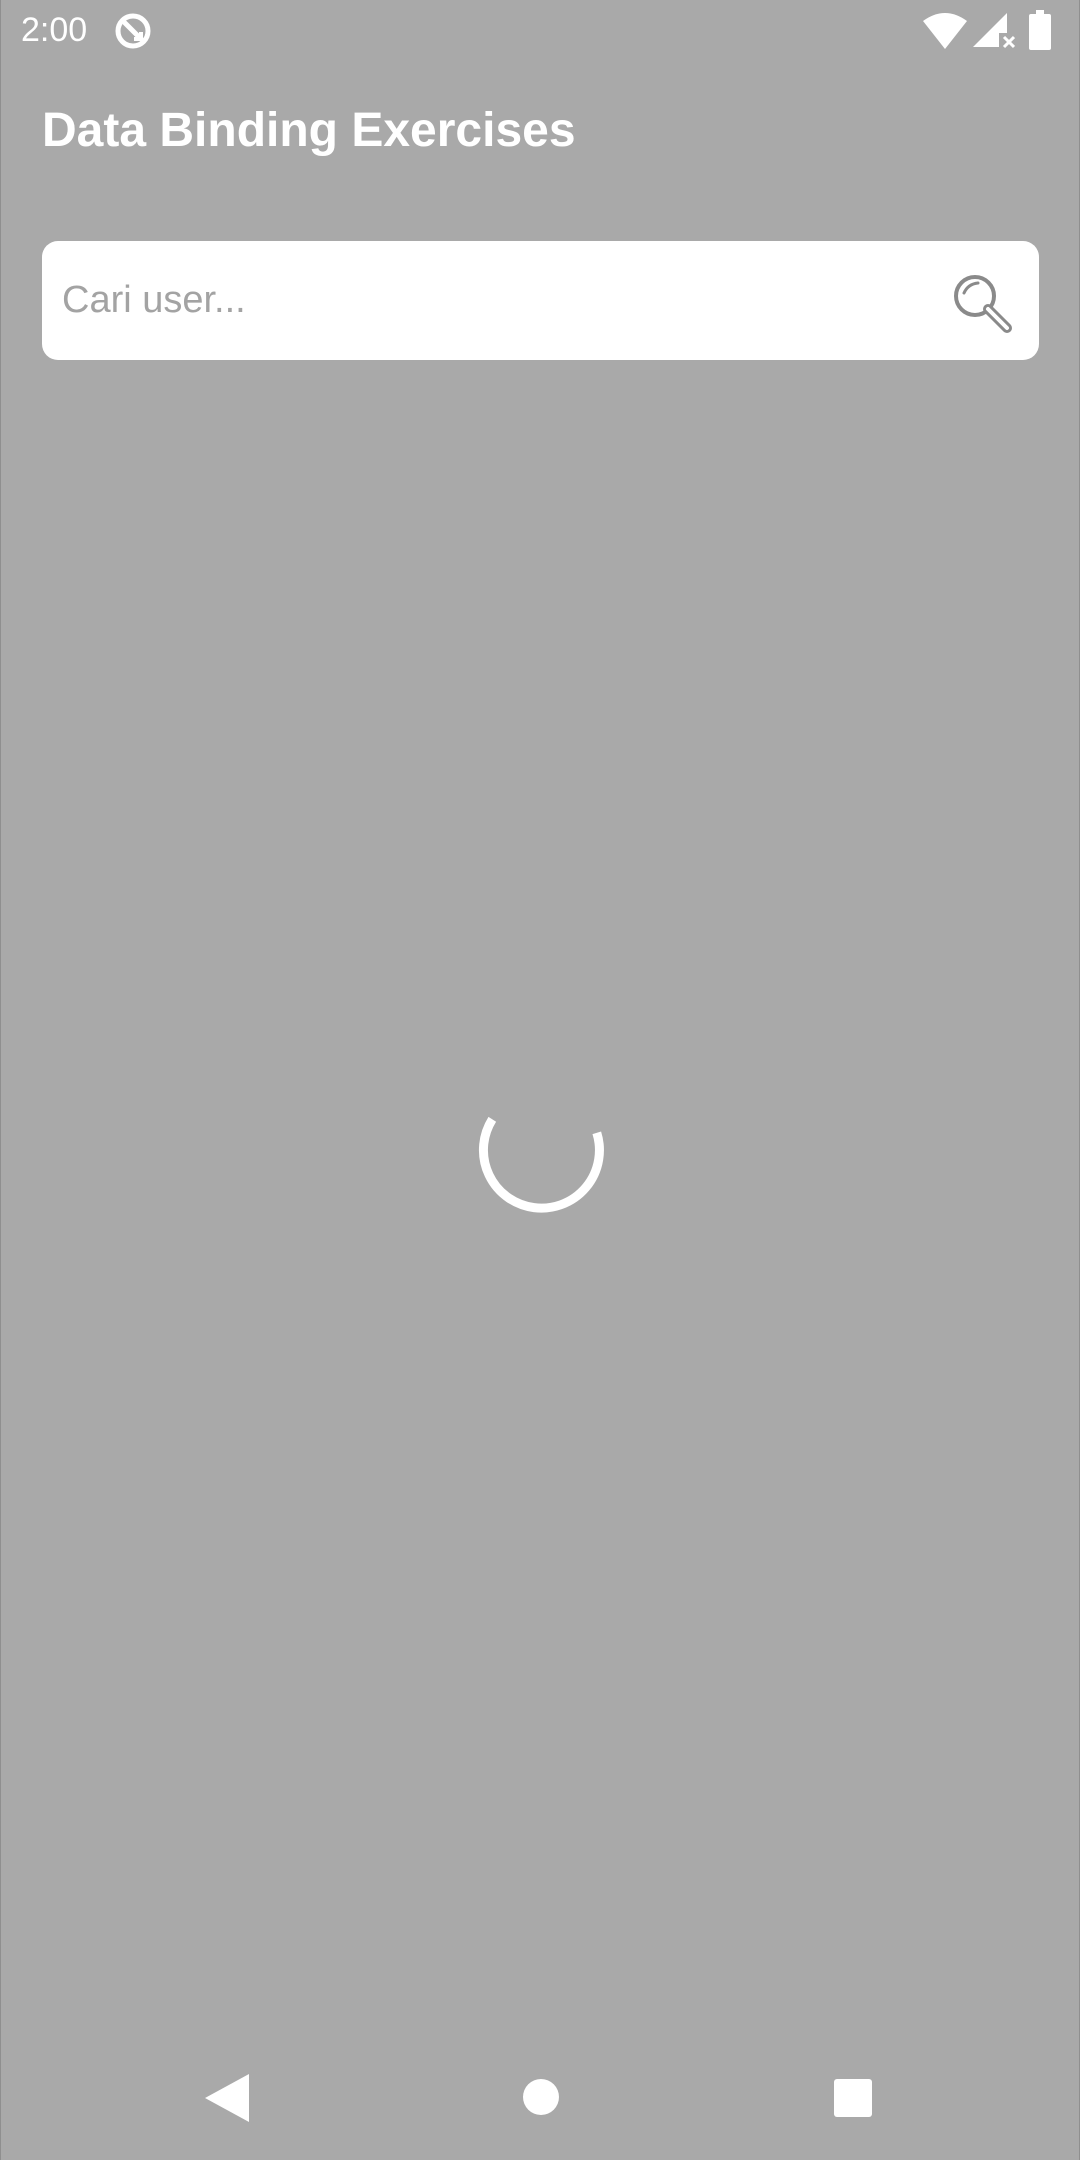 The image size is (1080, 2160). I want to click on status-bar: 2:00, so click(540, 30).